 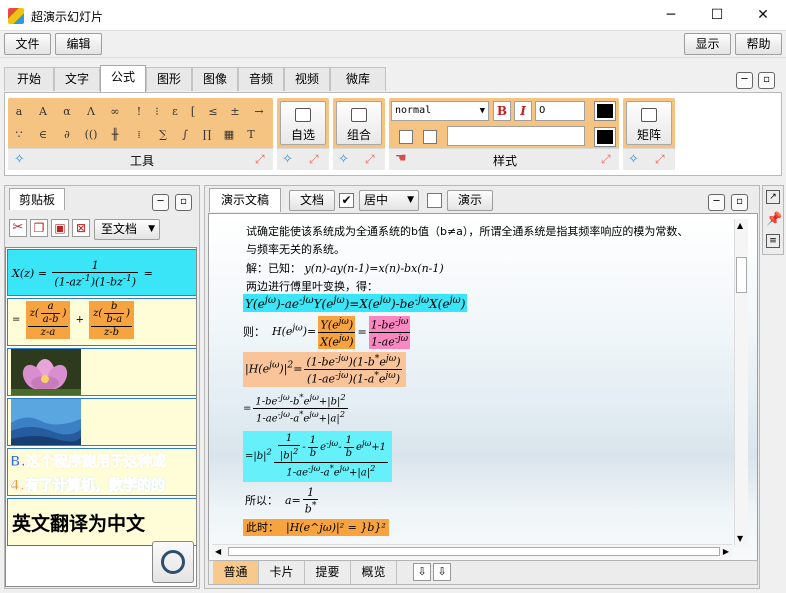 I want to click on presentation-tab: 演示文稿, so click(x=245, y=200).